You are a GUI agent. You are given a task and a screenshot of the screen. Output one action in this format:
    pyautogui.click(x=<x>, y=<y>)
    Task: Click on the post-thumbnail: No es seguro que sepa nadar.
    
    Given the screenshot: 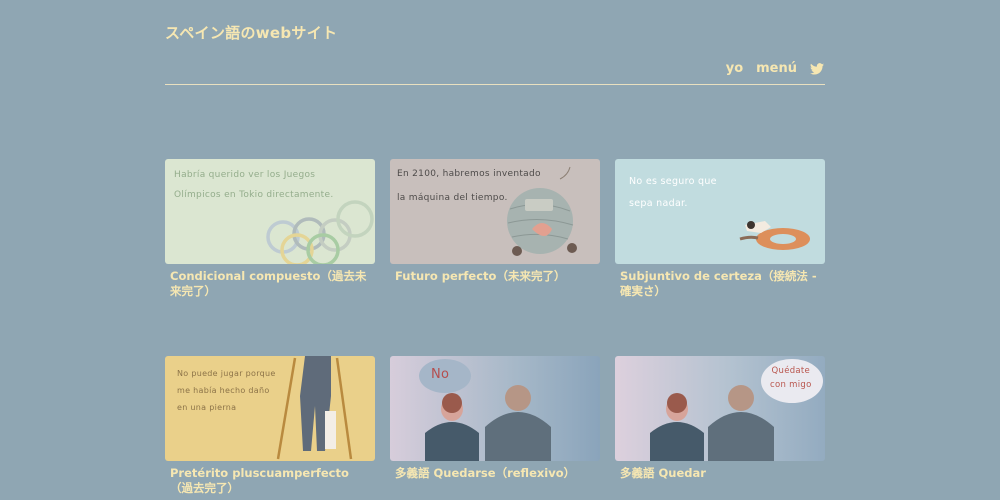 What is the action you would take?
    pyautogui.click(x=720, y=211)
    